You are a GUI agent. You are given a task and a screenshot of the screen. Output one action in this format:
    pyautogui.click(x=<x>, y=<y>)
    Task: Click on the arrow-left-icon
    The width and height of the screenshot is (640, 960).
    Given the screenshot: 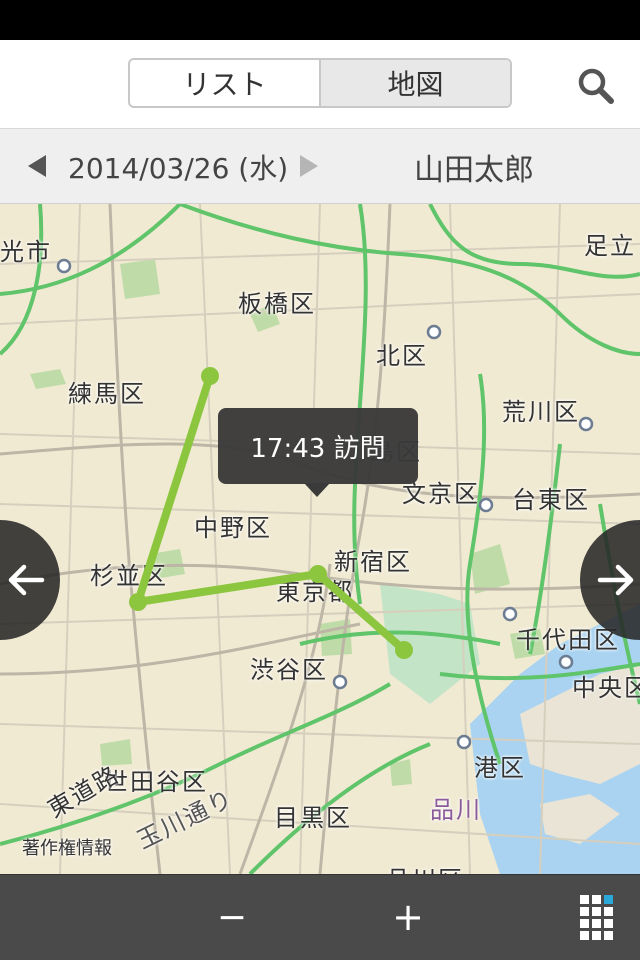 What is the action you would take?
    pyautogui.click(x=26, y=580)
    